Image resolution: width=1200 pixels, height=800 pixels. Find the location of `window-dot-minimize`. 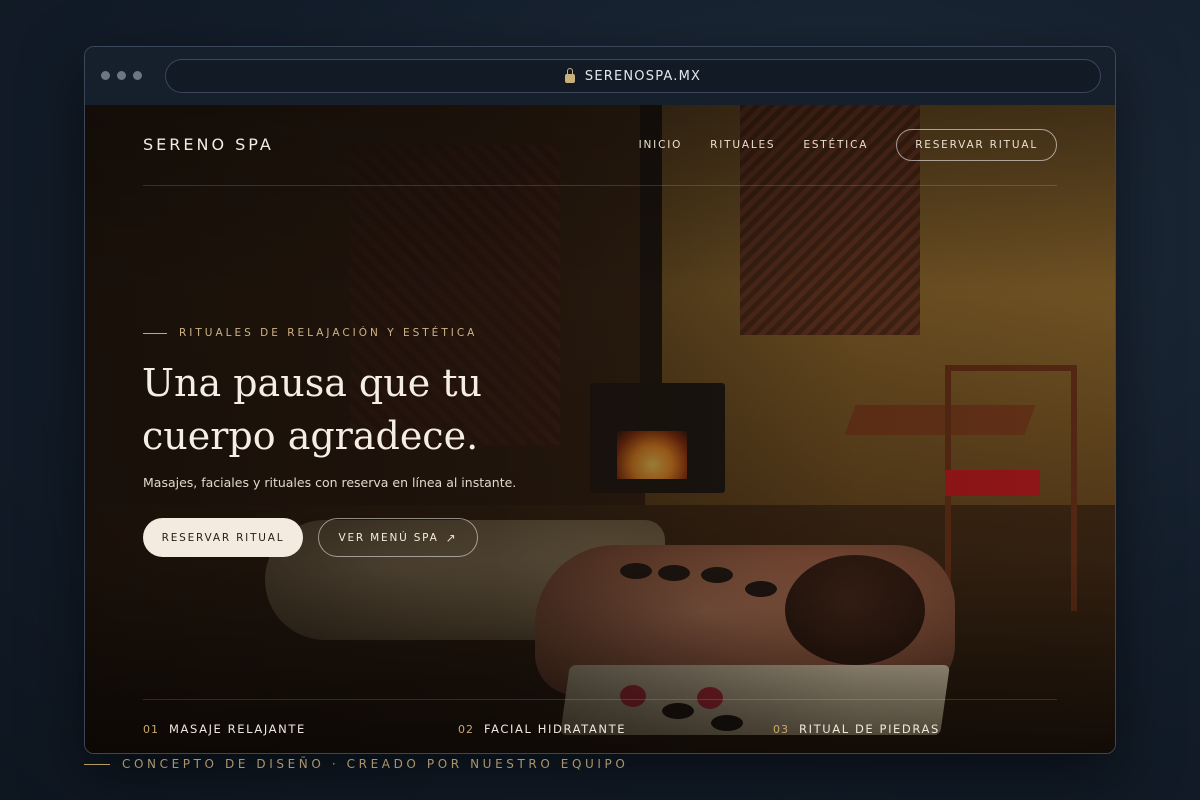

window-dot-minimize is located at coordinates (121, 75).